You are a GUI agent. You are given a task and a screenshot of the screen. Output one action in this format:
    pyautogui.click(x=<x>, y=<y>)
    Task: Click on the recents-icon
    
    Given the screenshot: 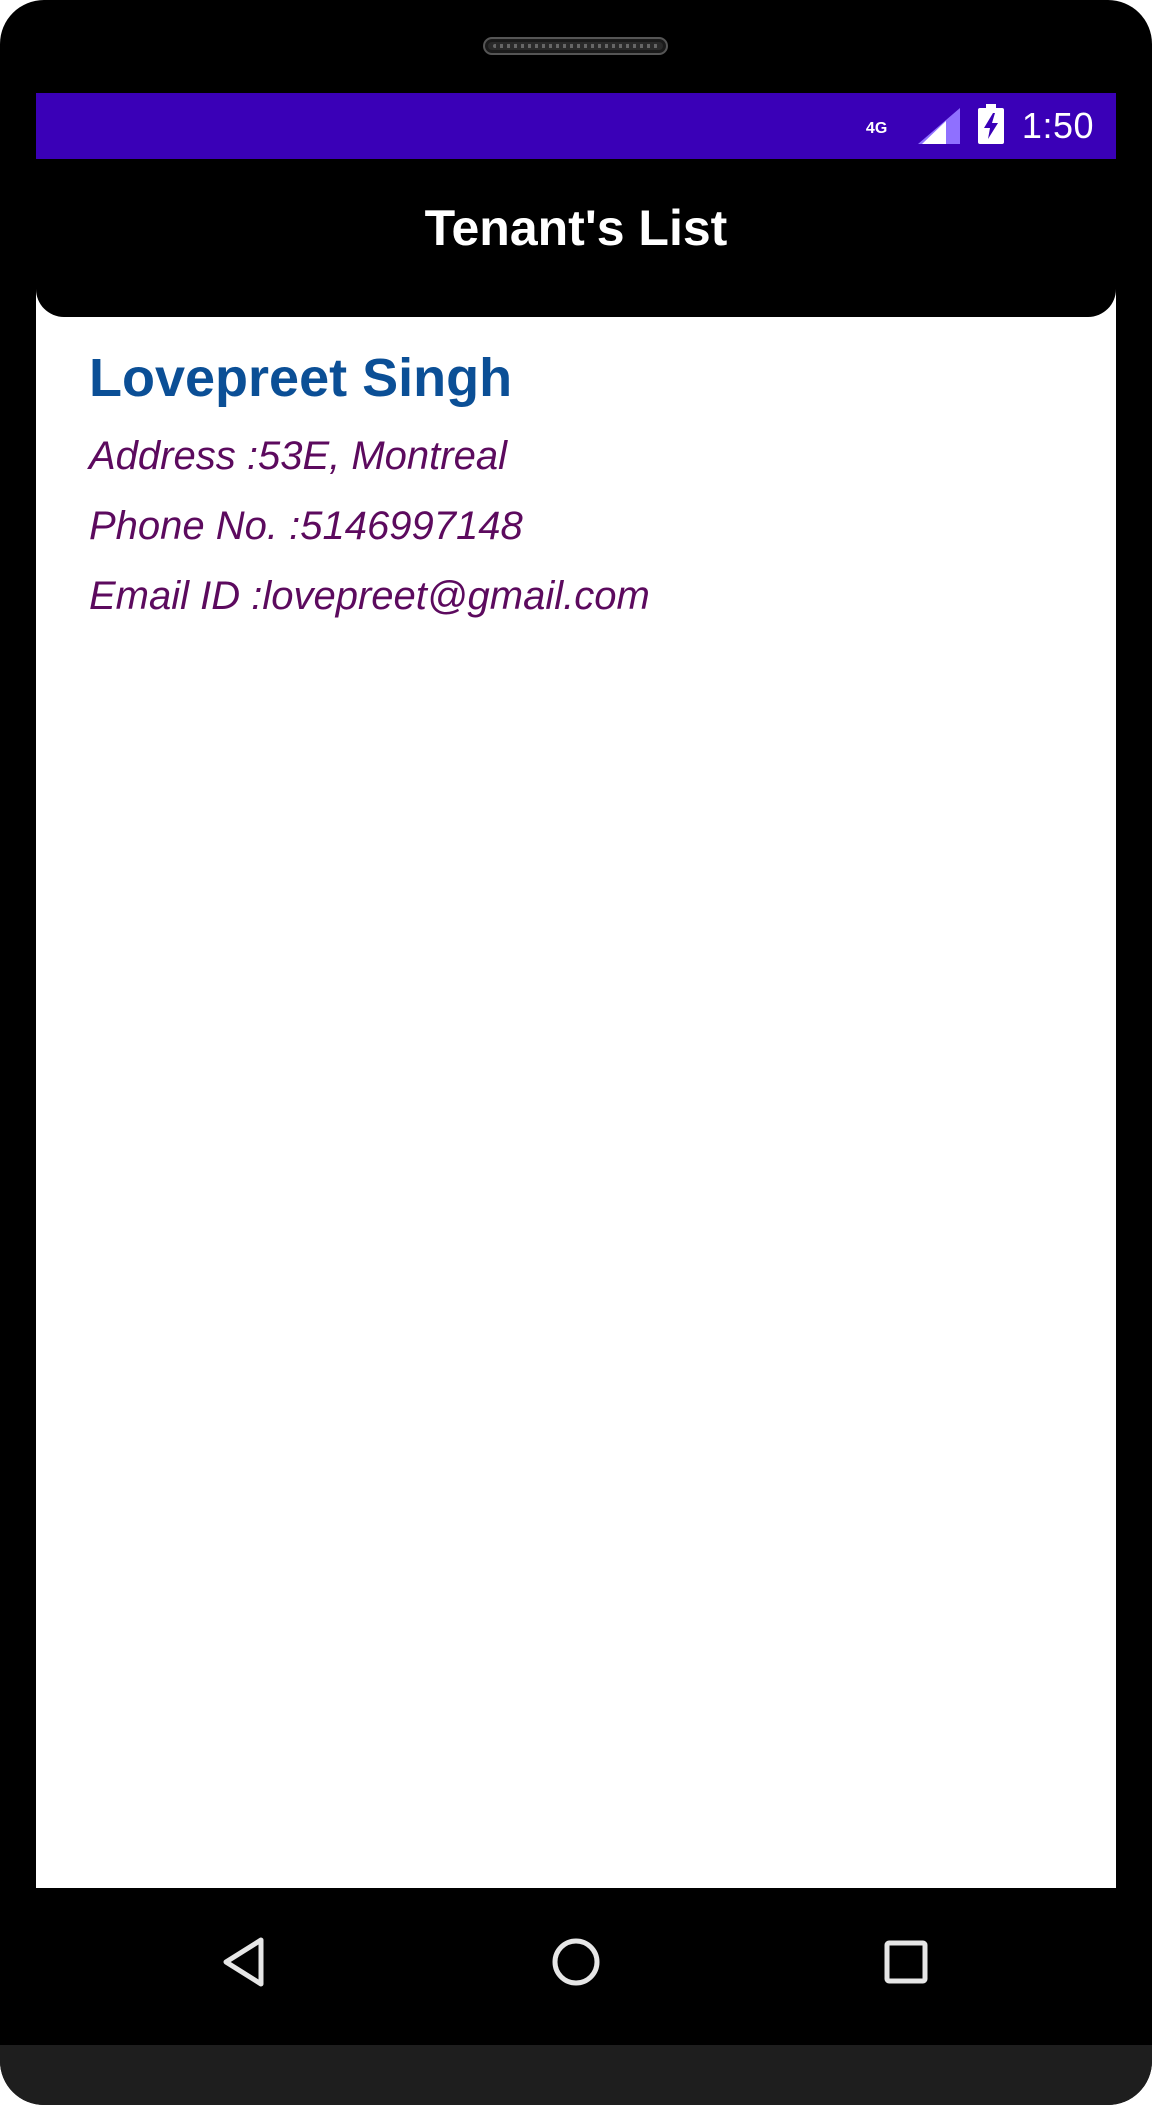 What is the action you would take?
    pyautogui.click(x=906, y=1964)
    